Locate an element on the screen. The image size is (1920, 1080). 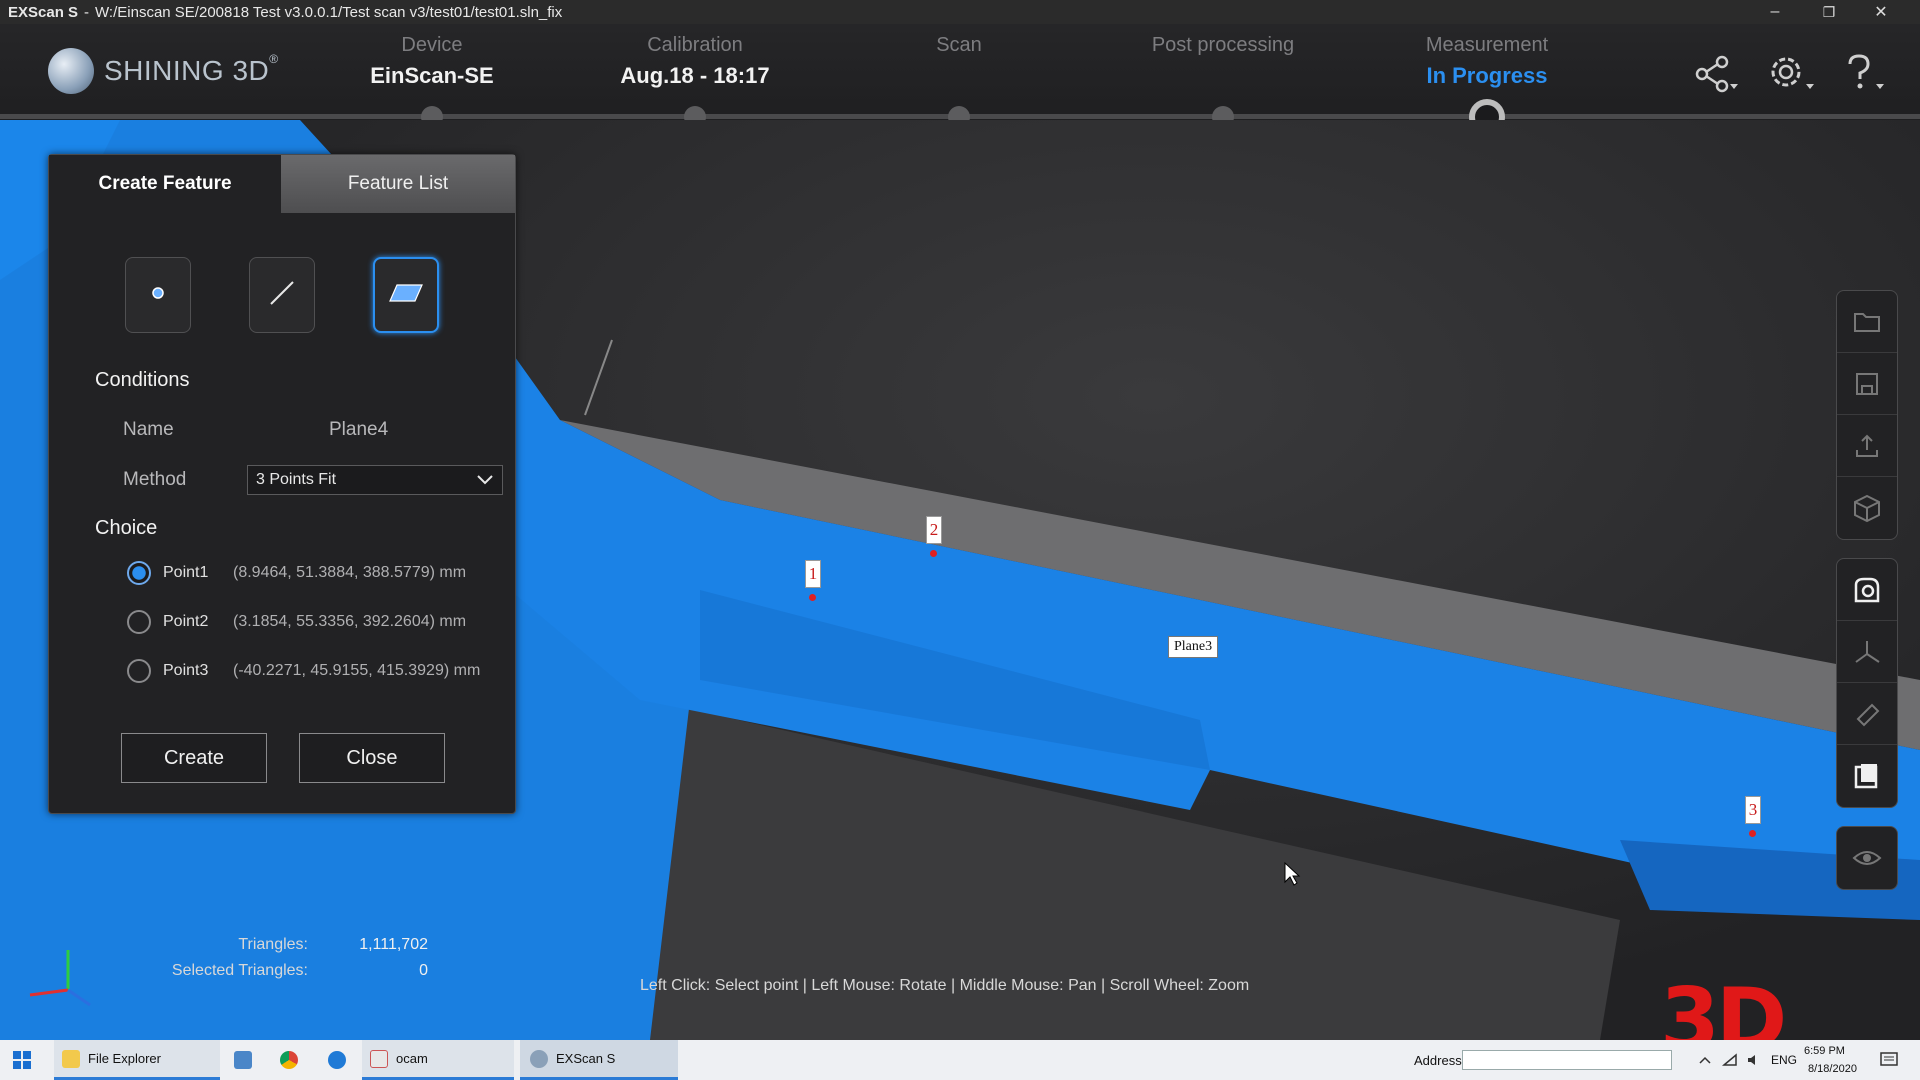
step-device: Device EinScan-SE is located at coordinates (432, 61).